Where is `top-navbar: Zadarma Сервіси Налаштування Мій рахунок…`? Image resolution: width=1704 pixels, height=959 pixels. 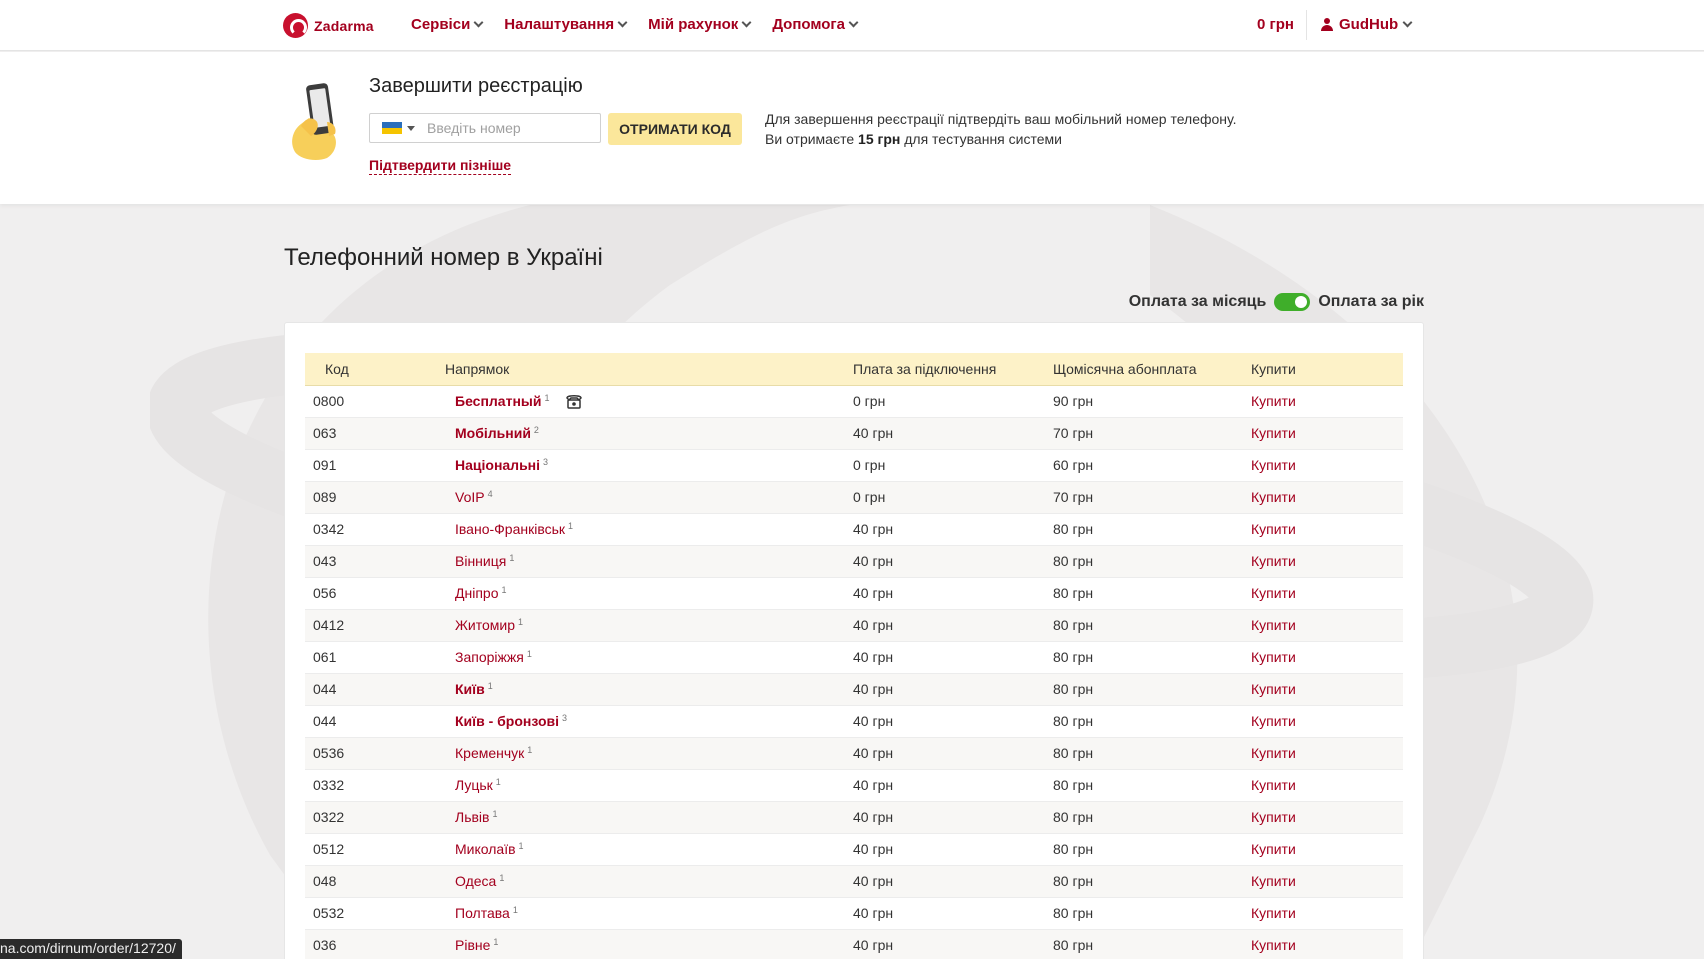
top-navbar: Zadarma Сервіси Налаштування Мій рахунок… is located at coordinates (852, 25).